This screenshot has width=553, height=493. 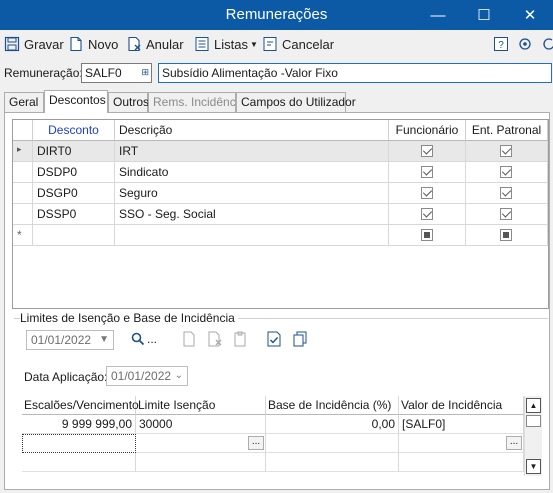 I want to click on tab-campos-utilizador: Campos do Utilizador, so click(x=296, y=102).